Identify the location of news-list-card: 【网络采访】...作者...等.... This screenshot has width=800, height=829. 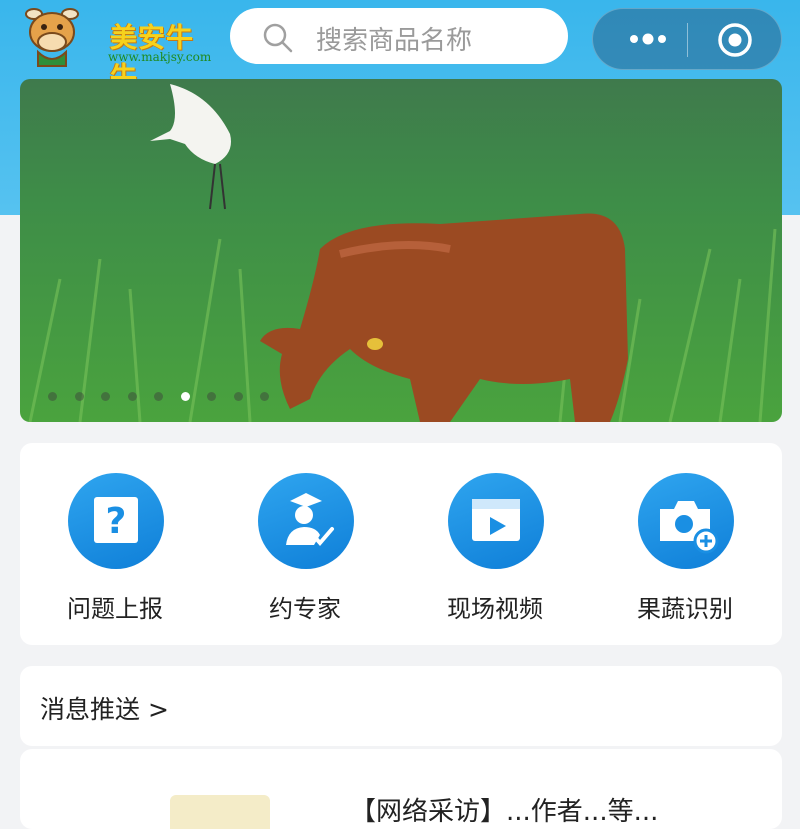
(401, 789).